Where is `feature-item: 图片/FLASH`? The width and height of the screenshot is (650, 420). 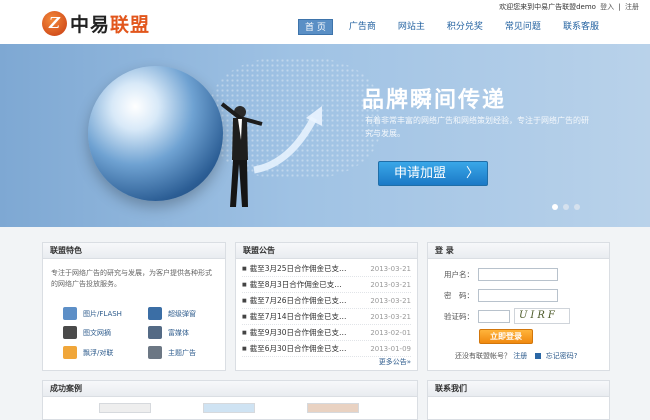 feature-item: 图片/FLASH is located at coordinates (92, 313).